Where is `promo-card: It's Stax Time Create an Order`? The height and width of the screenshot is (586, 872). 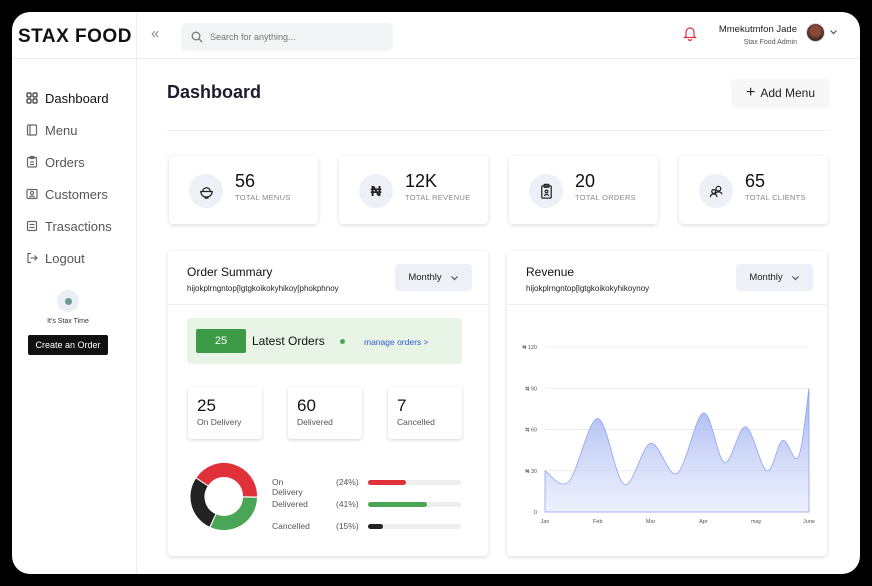
promo-card: It's Stax Time Create an Order is located at coordinates (68, 322).